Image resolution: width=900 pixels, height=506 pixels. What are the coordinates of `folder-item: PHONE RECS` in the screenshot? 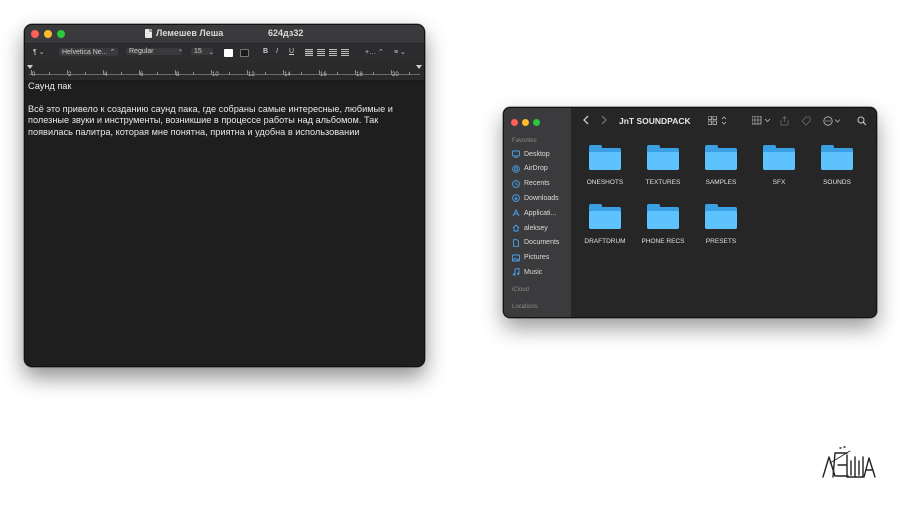 It's located at (663, 224).